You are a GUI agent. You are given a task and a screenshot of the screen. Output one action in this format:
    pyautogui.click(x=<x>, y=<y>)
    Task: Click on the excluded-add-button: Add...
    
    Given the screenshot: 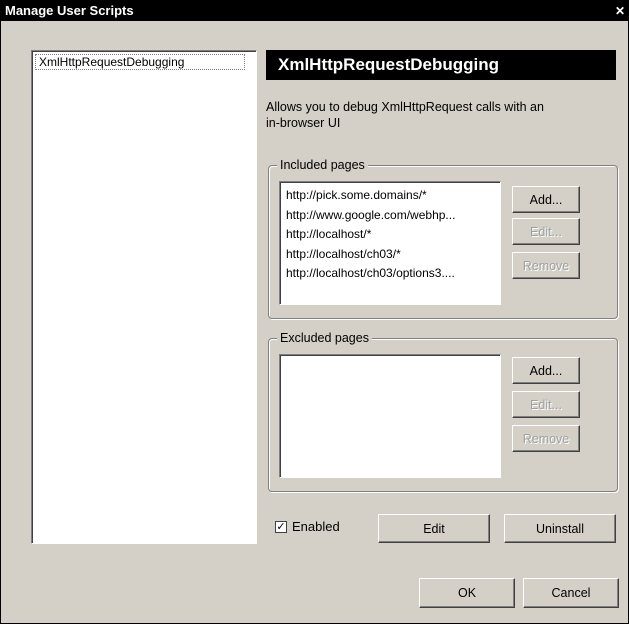 What is the action you would take?
    pyautogui.click(x=546, y=370)
    